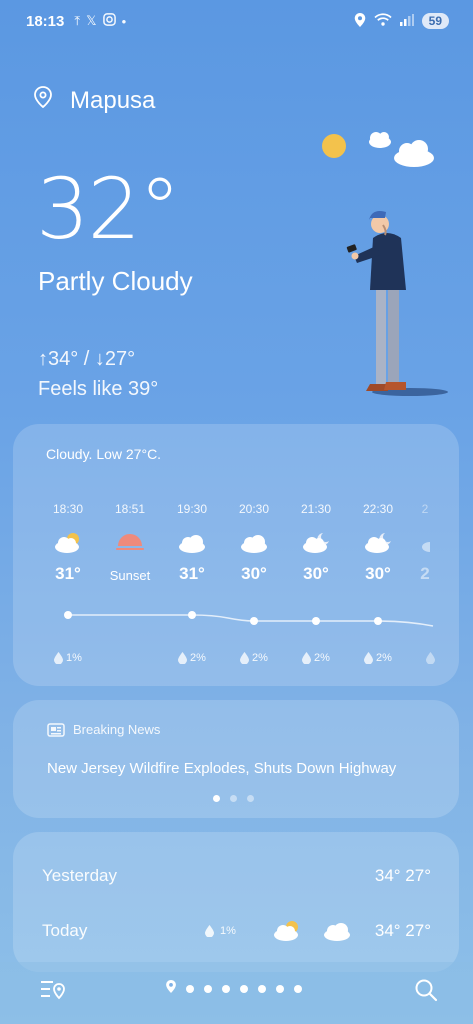 This screenshot has width=473, height=1024. I want to click on bottom-navigation, so click(236, 993).